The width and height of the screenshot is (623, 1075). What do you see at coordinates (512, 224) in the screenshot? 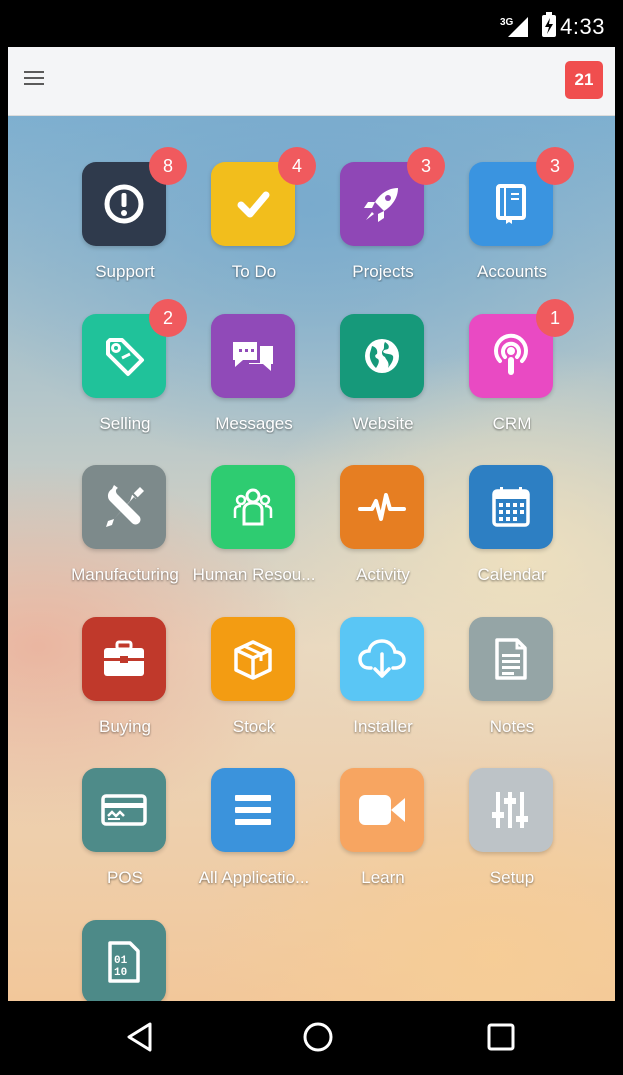
I see `app-tile: 3 Accounts` at bounding box center [512, 224].